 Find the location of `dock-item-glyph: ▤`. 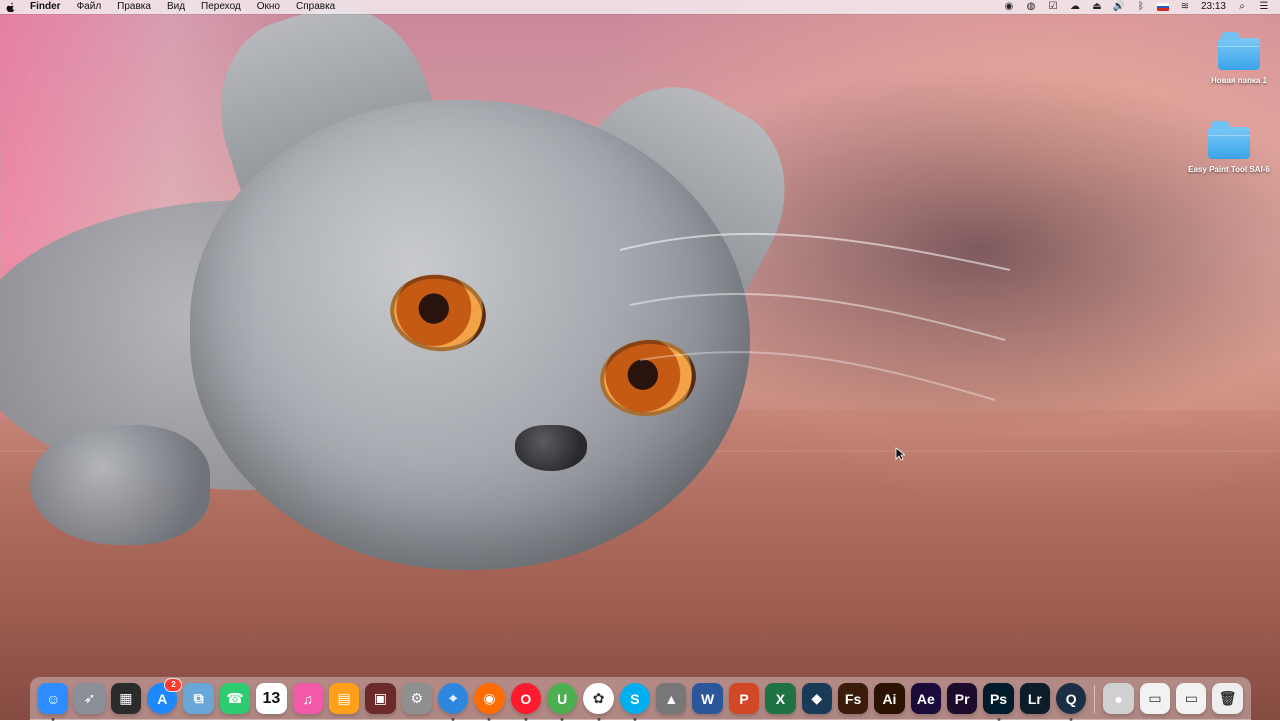

dock-item-glyph: ▤ is located at coordinates (344, 698).